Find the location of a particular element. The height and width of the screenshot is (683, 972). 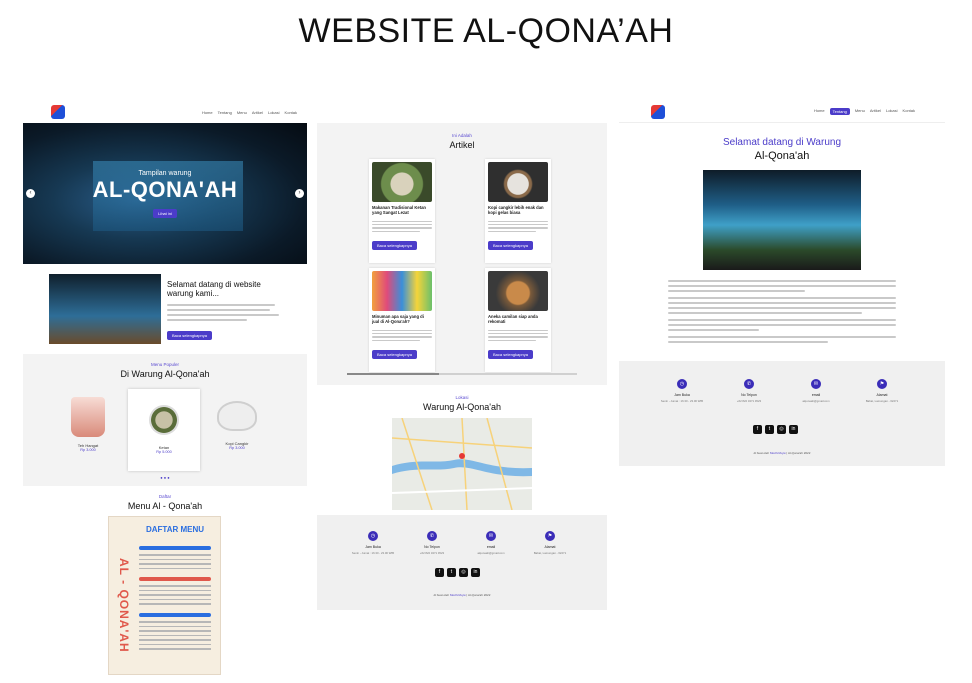

article-excerpt is located at coordinates (402, 335).